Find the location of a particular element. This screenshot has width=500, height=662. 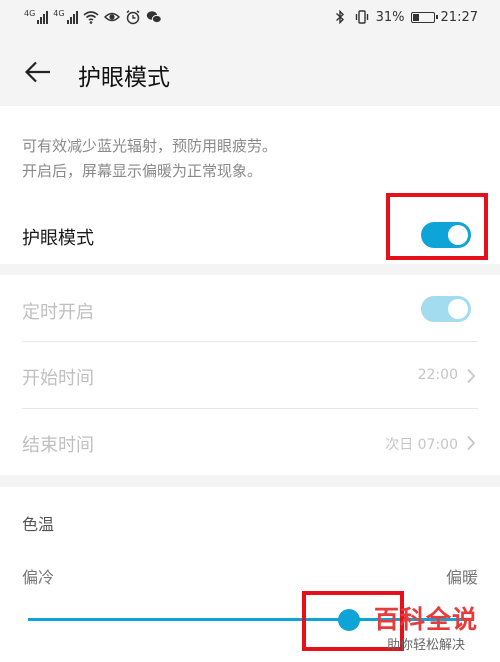

start-time-value: 22:00 is located at coordinates (438, 375).